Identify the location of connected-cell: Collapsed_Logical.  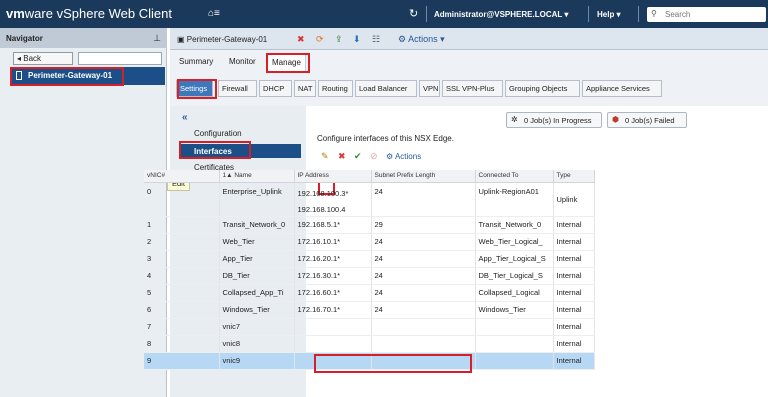
(514, 293).